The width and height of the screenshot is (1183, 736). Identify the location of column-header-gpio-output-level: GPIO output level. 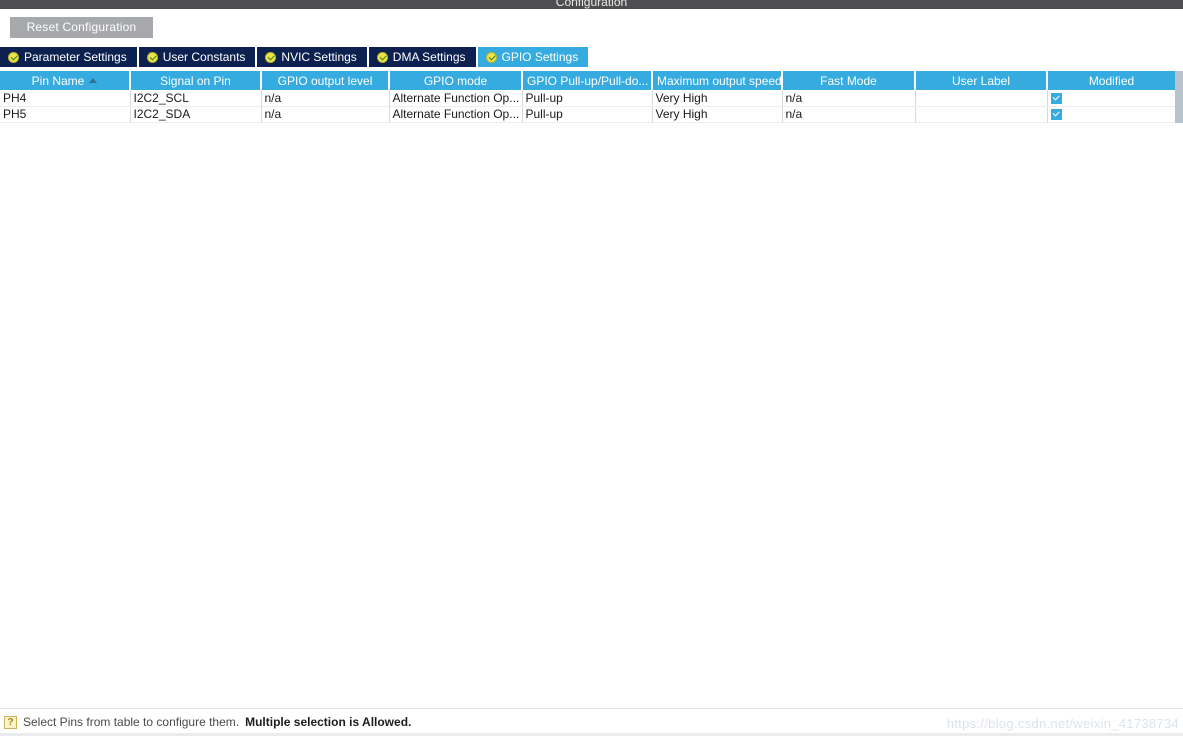
(325, 80).